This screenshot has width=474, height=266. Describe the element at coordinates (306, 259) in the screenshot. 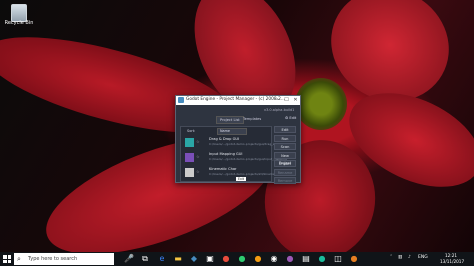

I see `app-icon: ▤` at that location.